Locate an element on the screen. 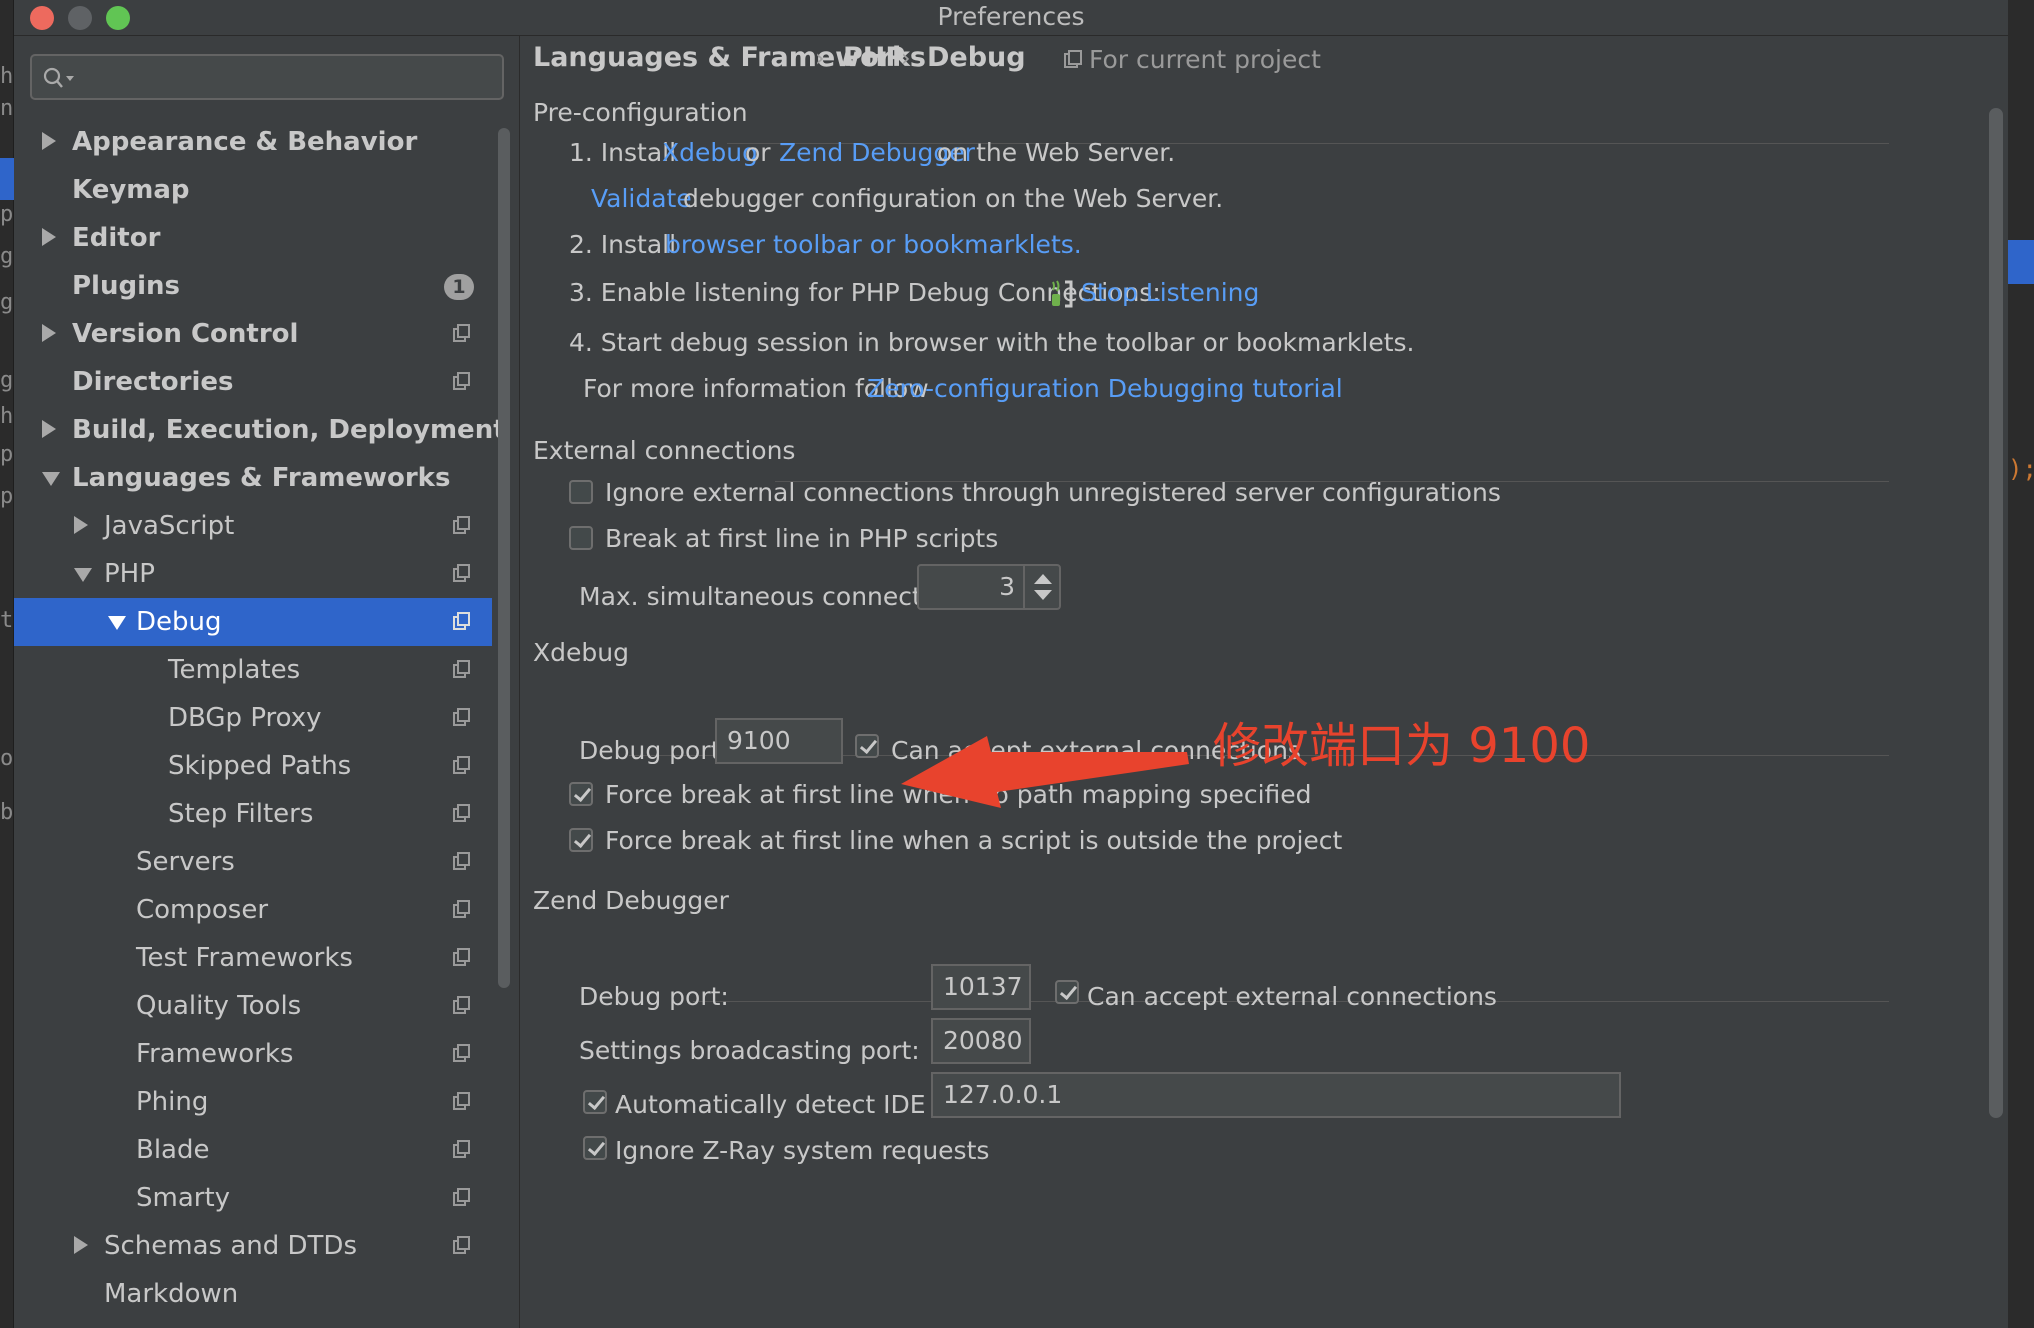 Image resolution: width=2034 pixels, height=1328 pixels. sidebar-item-label: PHP is located at coordinates (129, 574).